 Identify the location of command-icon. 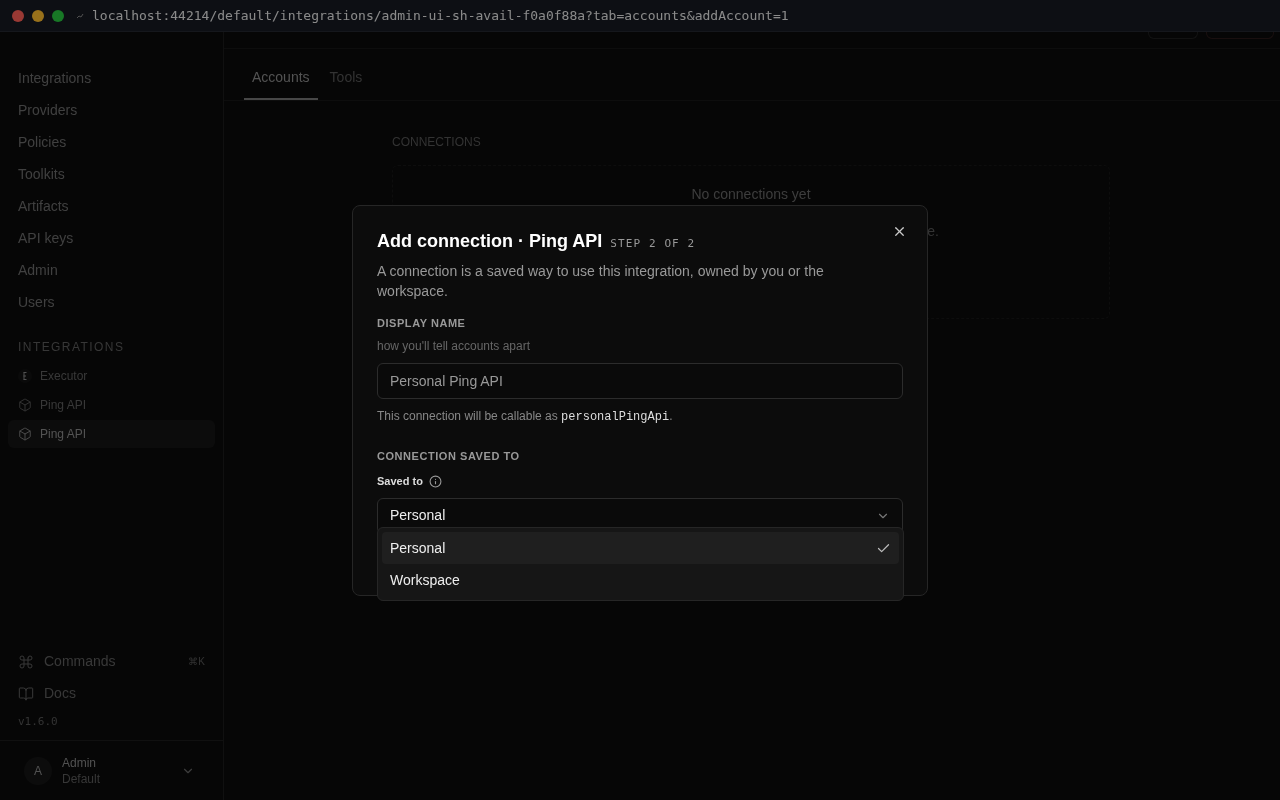
(26, 661).